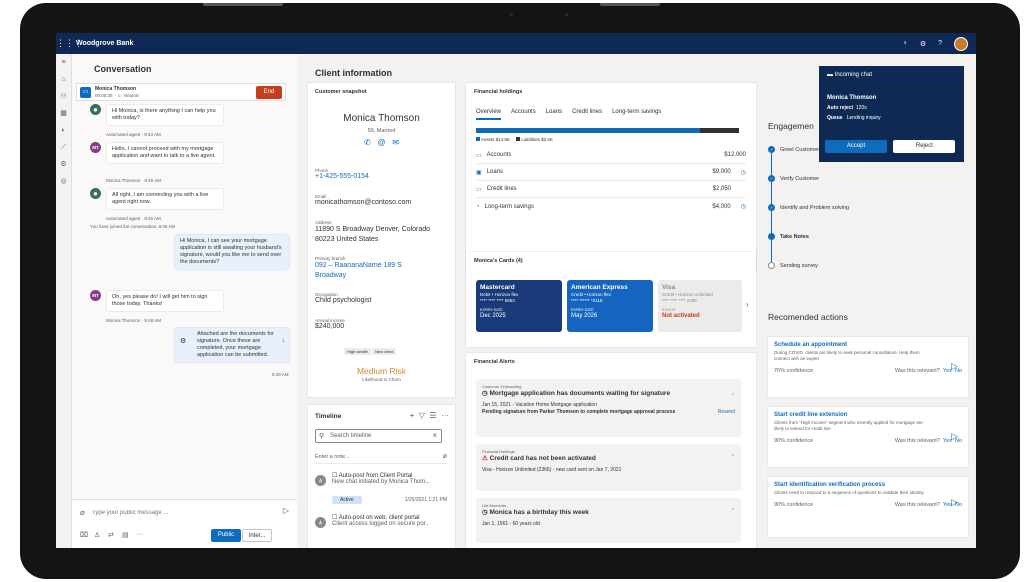 The width and height of the screenshot is (1032, 582). Describe the element at coordinates (63, 113) in the screenshot. I see `grid-icon: ▦` at that location.